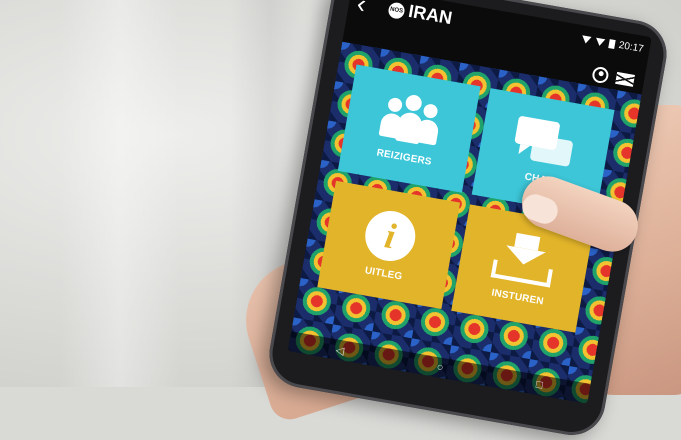 The height and width of the screenshot is (440, 681). I want to click on tile-label: INSTUREN, so click(517, 297).